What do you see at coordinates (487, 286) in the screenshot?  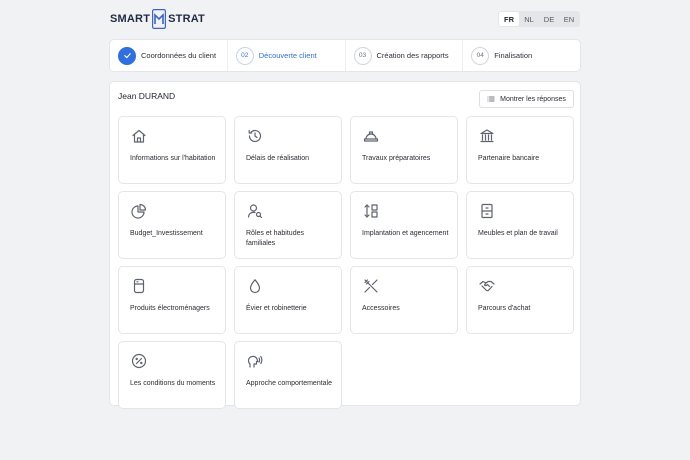 I see `handshake-icon` at bounding box center [487, 286].